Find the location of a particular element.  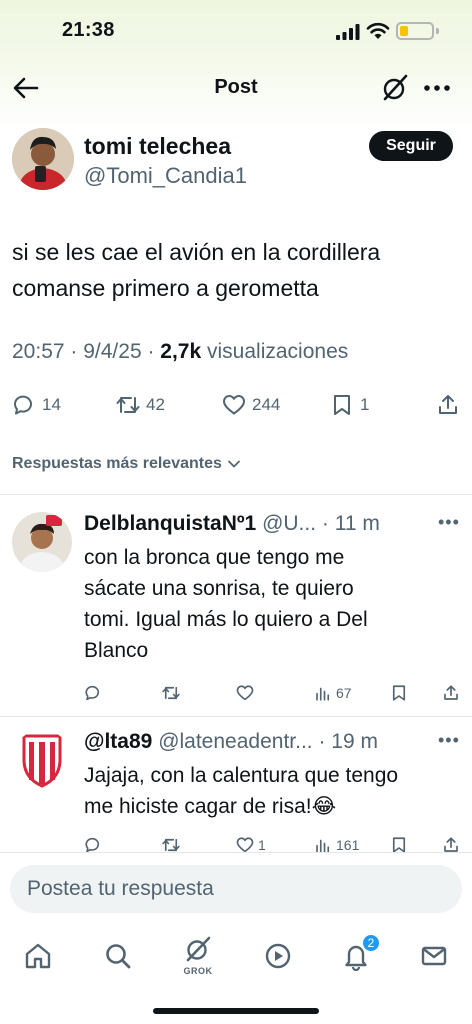

reply-avatar-photo is located at coordinates (42, 542).